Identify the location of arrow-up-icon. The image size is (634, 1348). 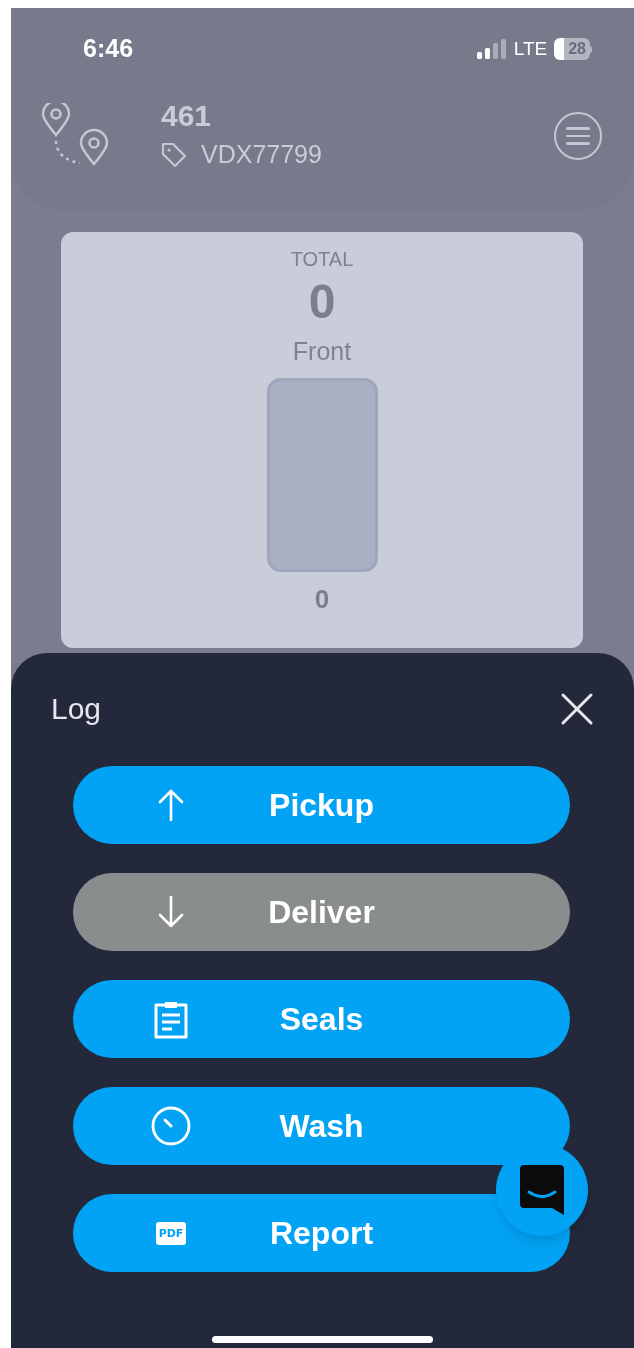
(171, 805).